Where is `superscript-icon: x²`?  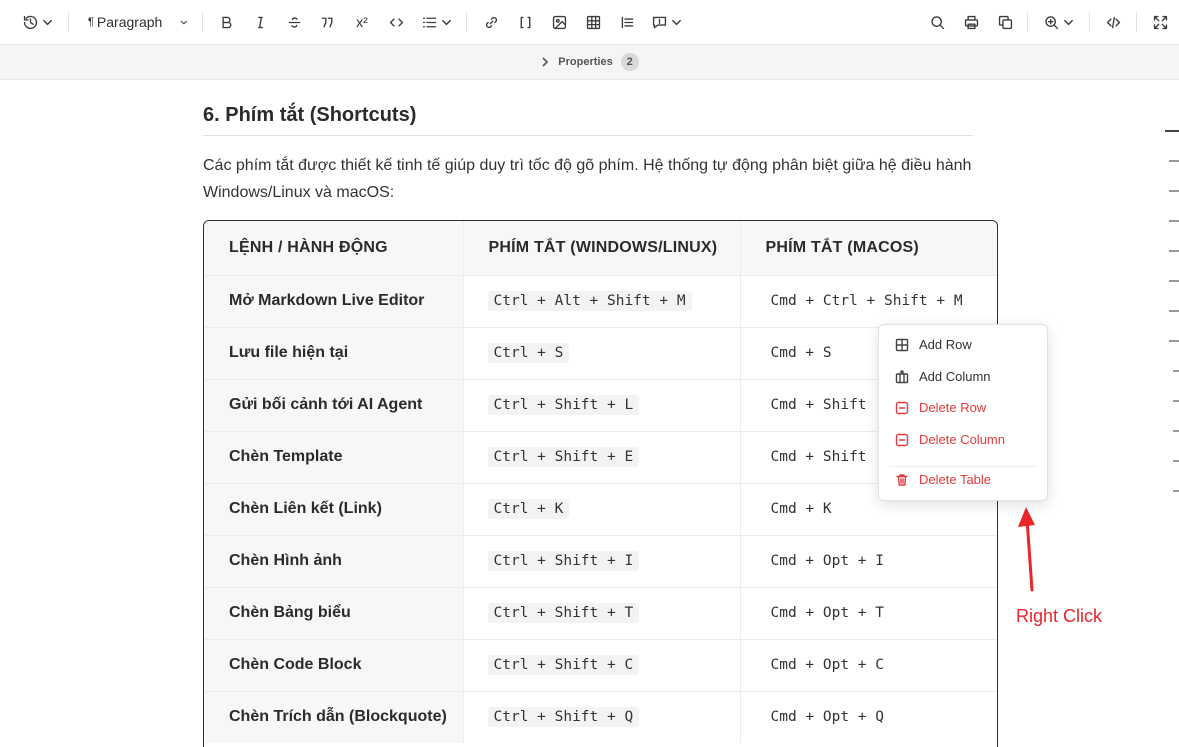
superscript-icon: x² is located at coordinates (362, 22).